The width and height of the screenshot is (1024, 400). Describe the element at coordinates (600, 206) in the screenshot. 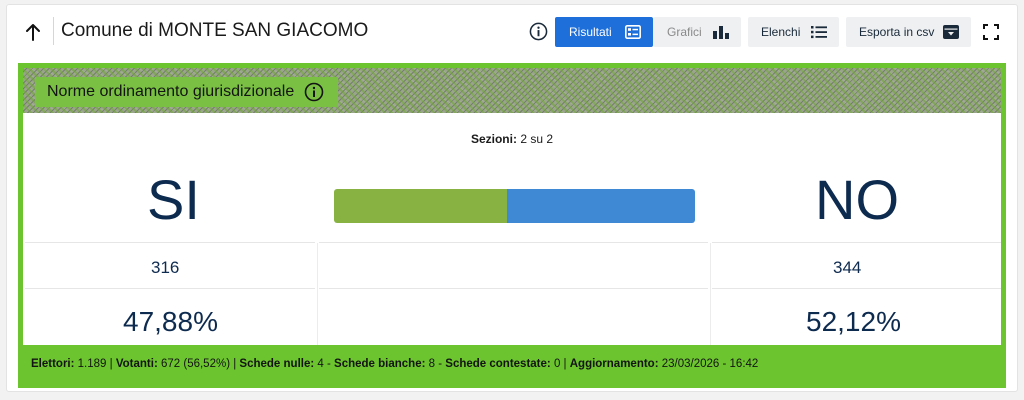

I see `bar-segment-no` at that location.